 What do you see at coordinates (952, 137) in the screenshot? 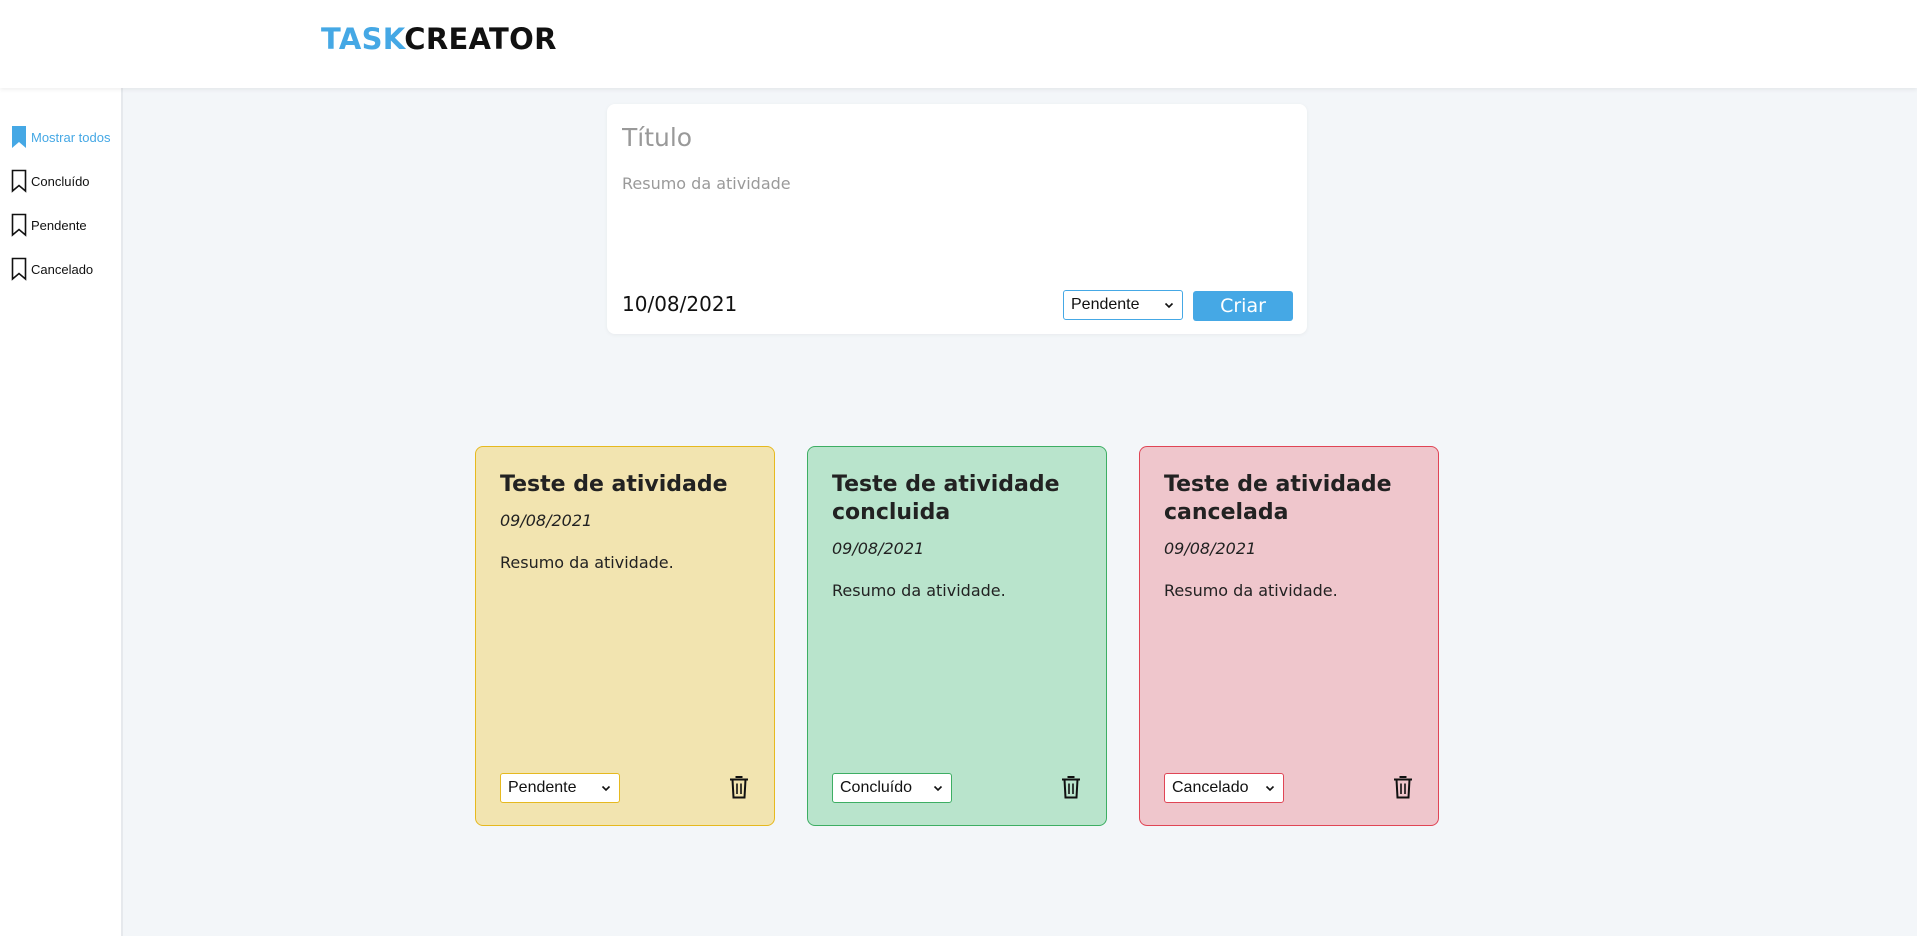
I see `title-input` at bounding box center [952, 137].